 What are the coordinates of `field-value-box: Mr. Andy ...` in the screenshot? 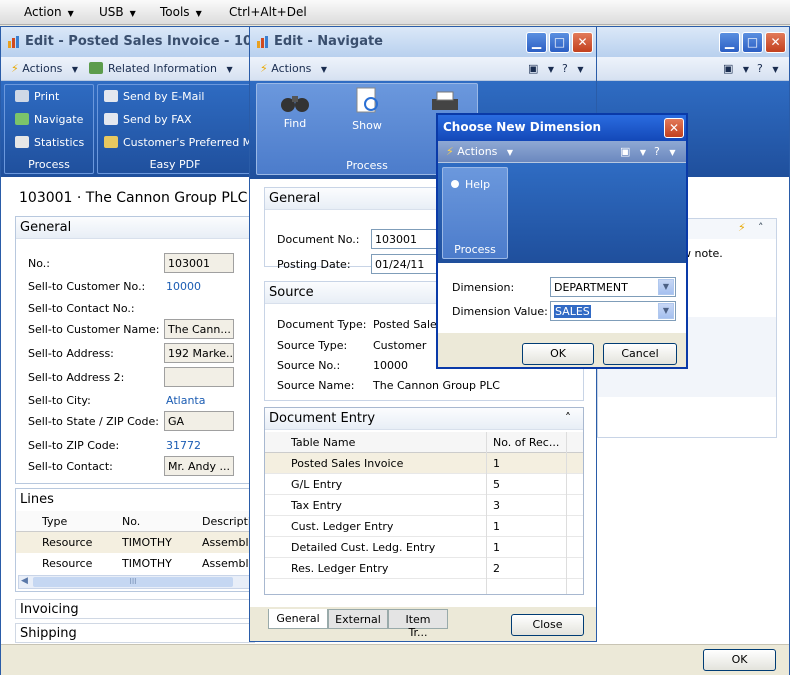 It's located at (199, 466).